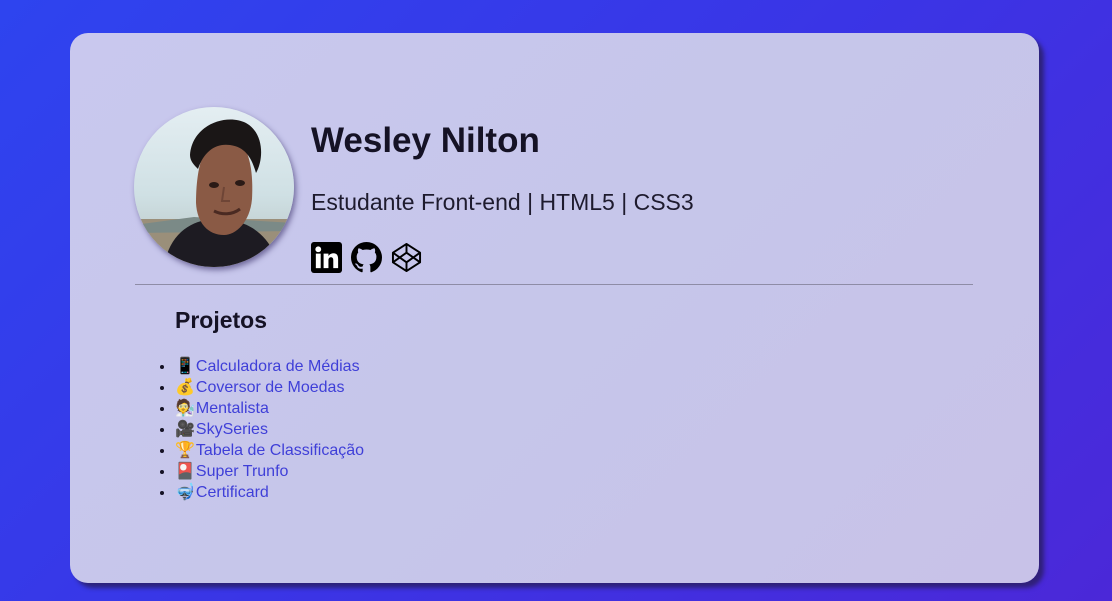 This screenshot has width=1112, height=601. I want to click on linkedin-link, so click(326, 257).